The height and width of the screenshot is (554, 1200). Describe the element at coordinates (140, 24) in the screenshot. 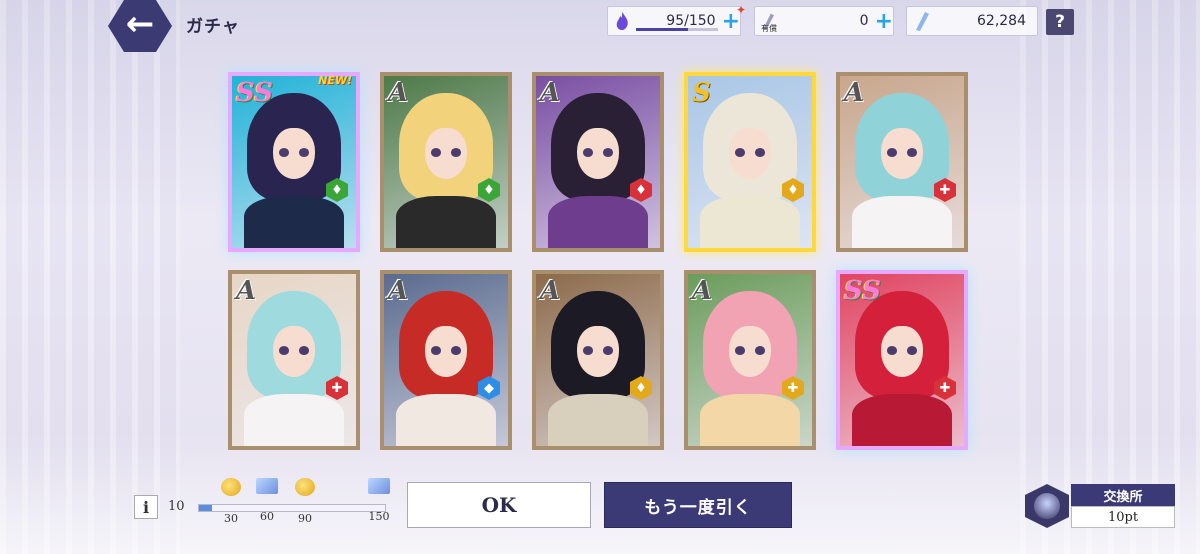

I see `arrow-left-icon: ←` at that location.